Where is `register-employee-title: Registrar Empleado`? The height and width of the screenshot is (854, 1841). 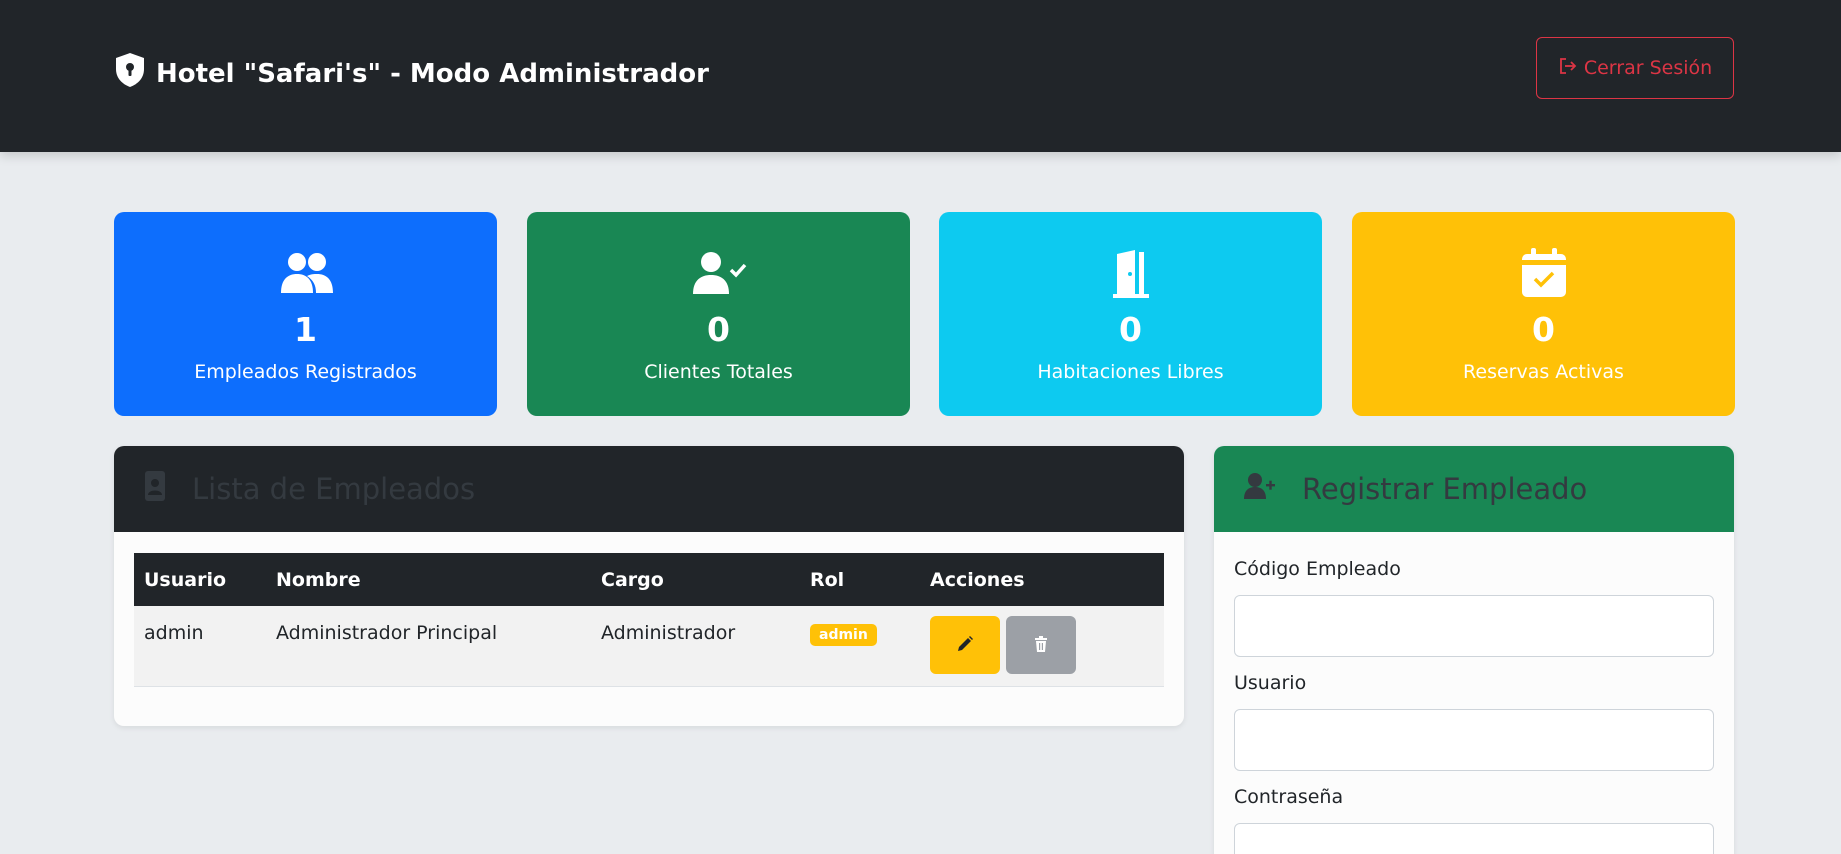
register-employee-title: Registrar Empleado is located at coordinates (1445, 489).